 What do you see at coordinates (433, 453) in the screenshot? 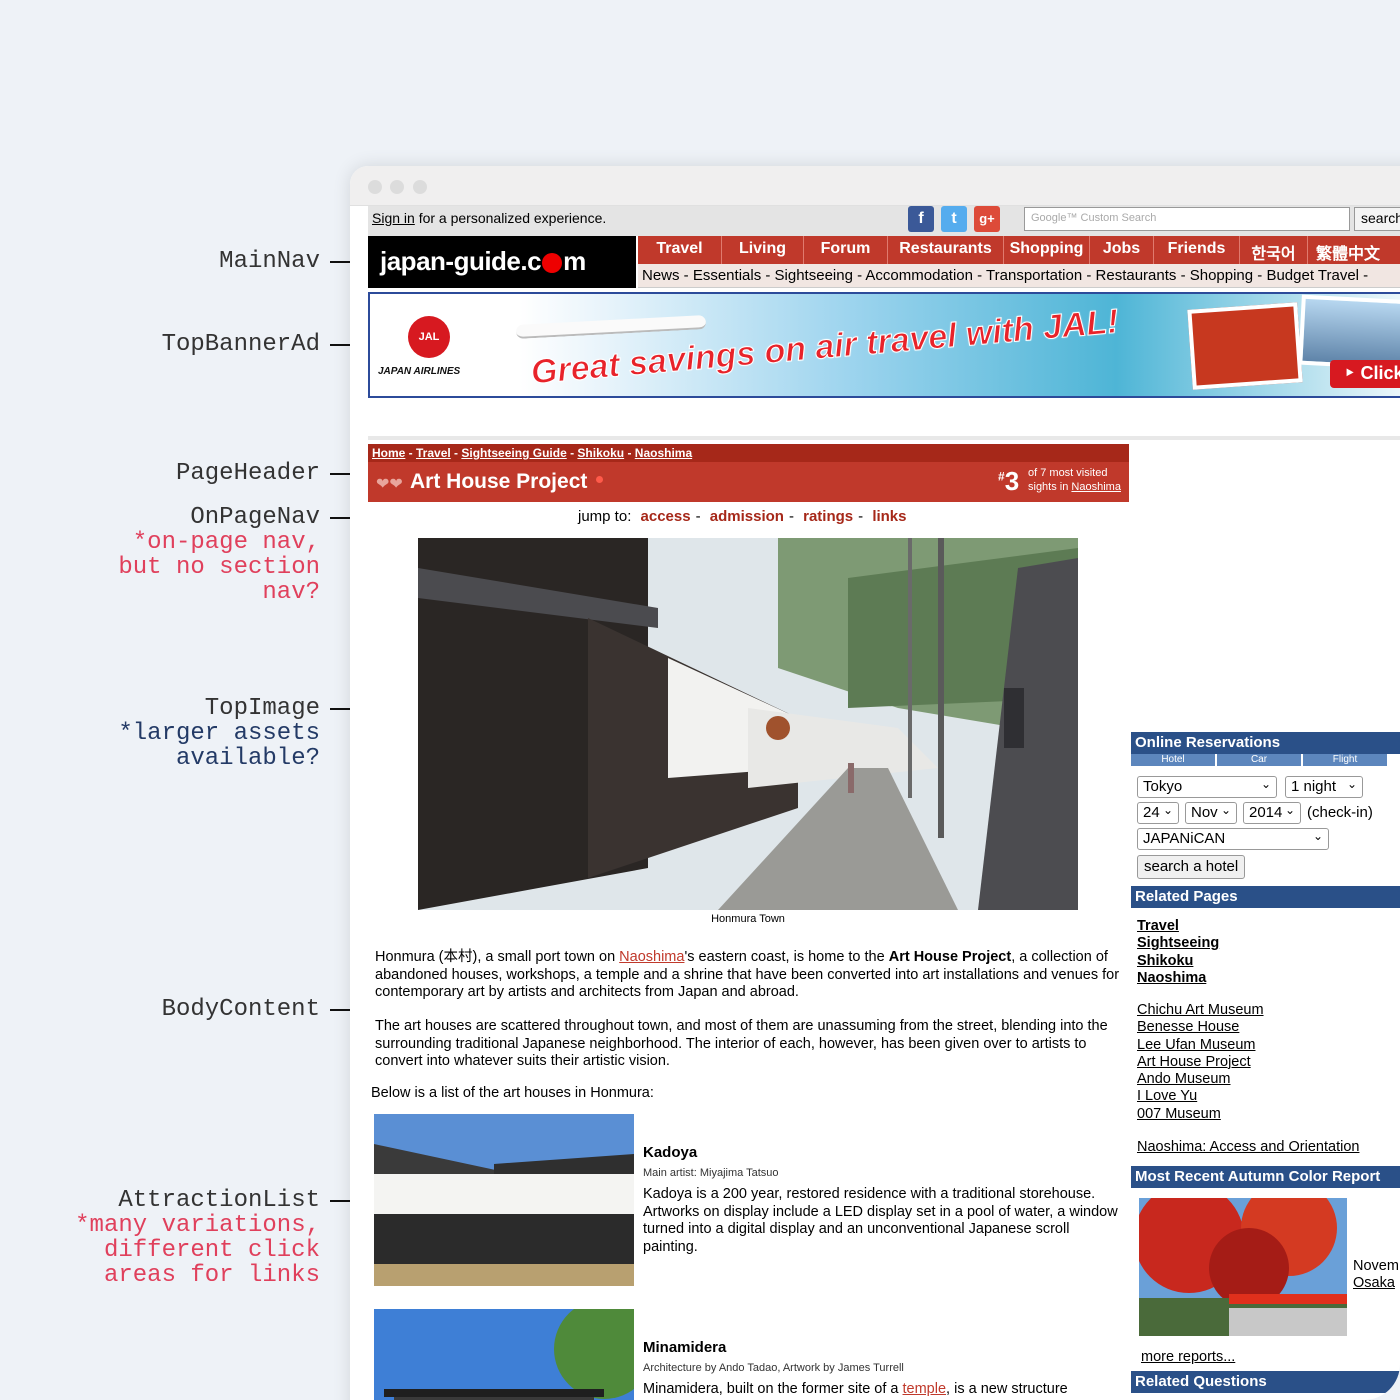
I see `breadcrumb-travel: Travel` at bounding box center [433, 453].